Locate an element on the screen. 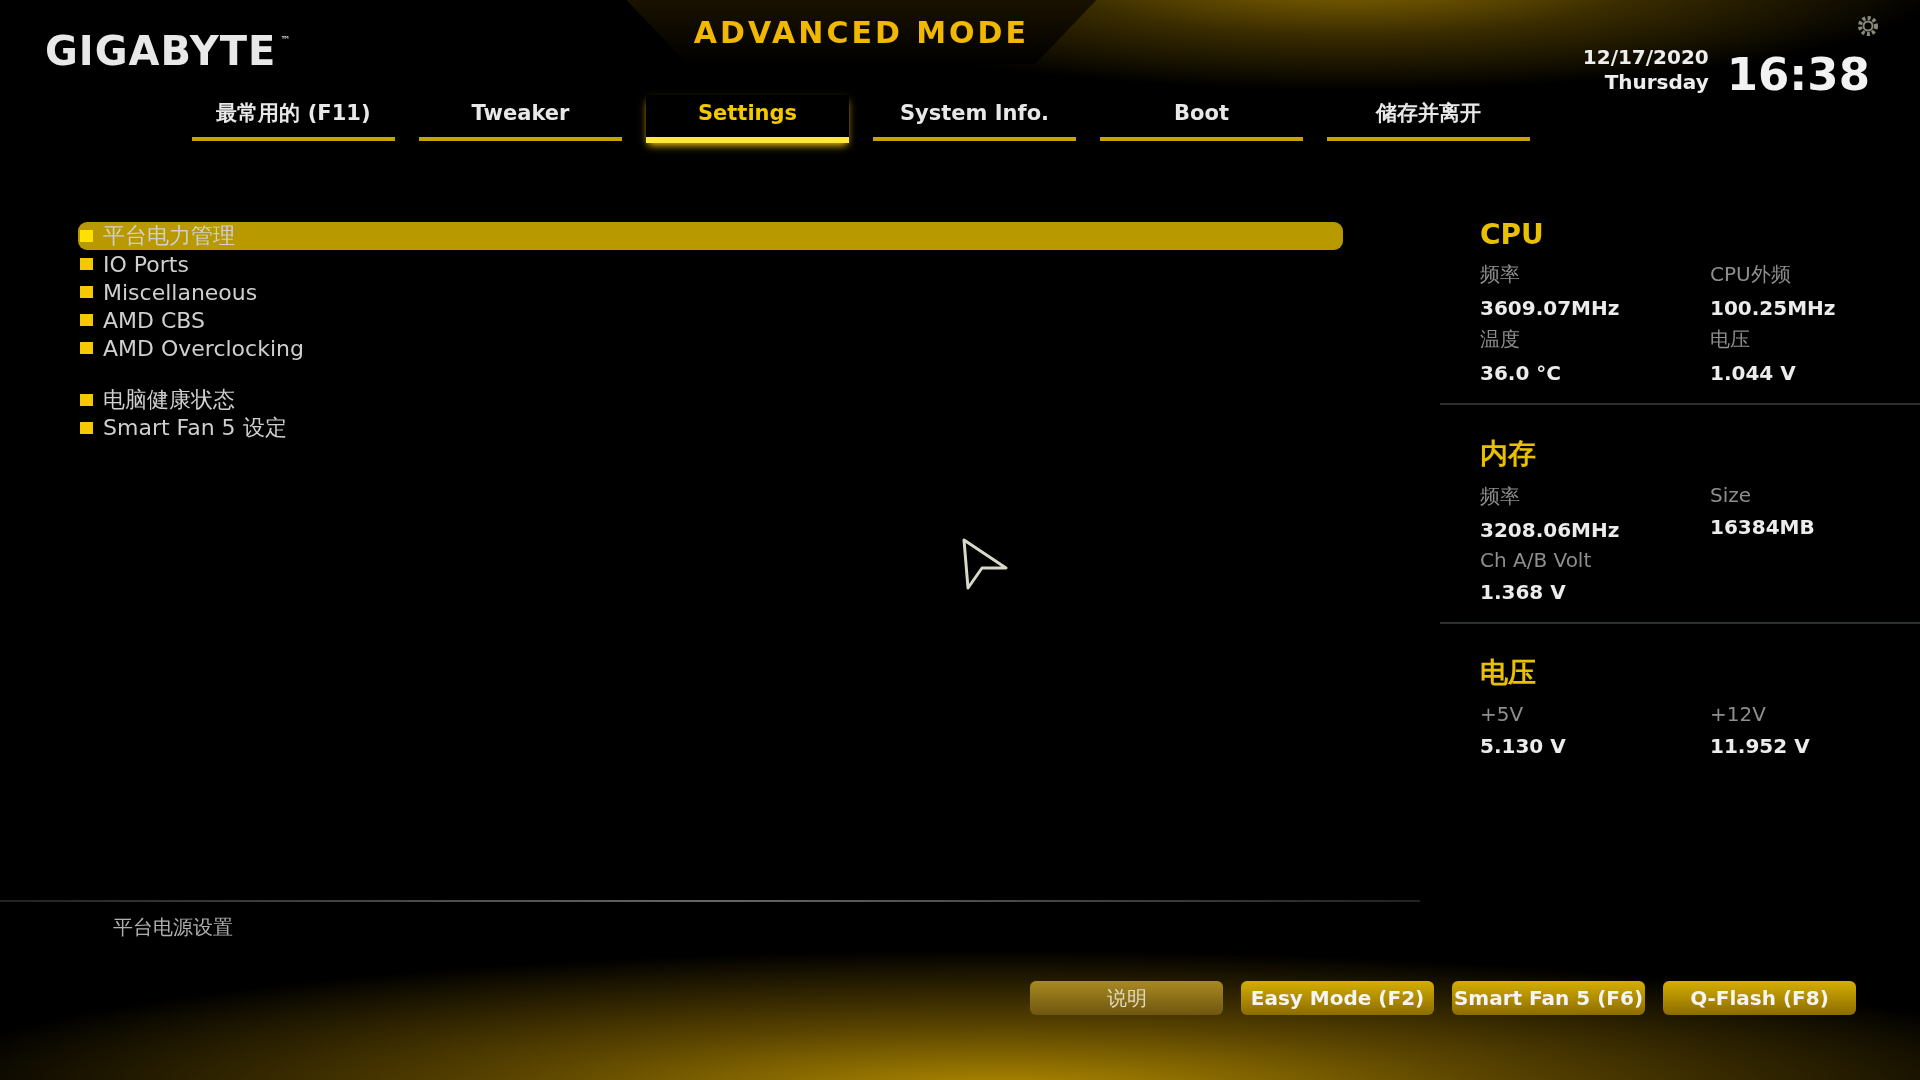  reading-value: 5.130 V is located at coordinates (1523, 746).